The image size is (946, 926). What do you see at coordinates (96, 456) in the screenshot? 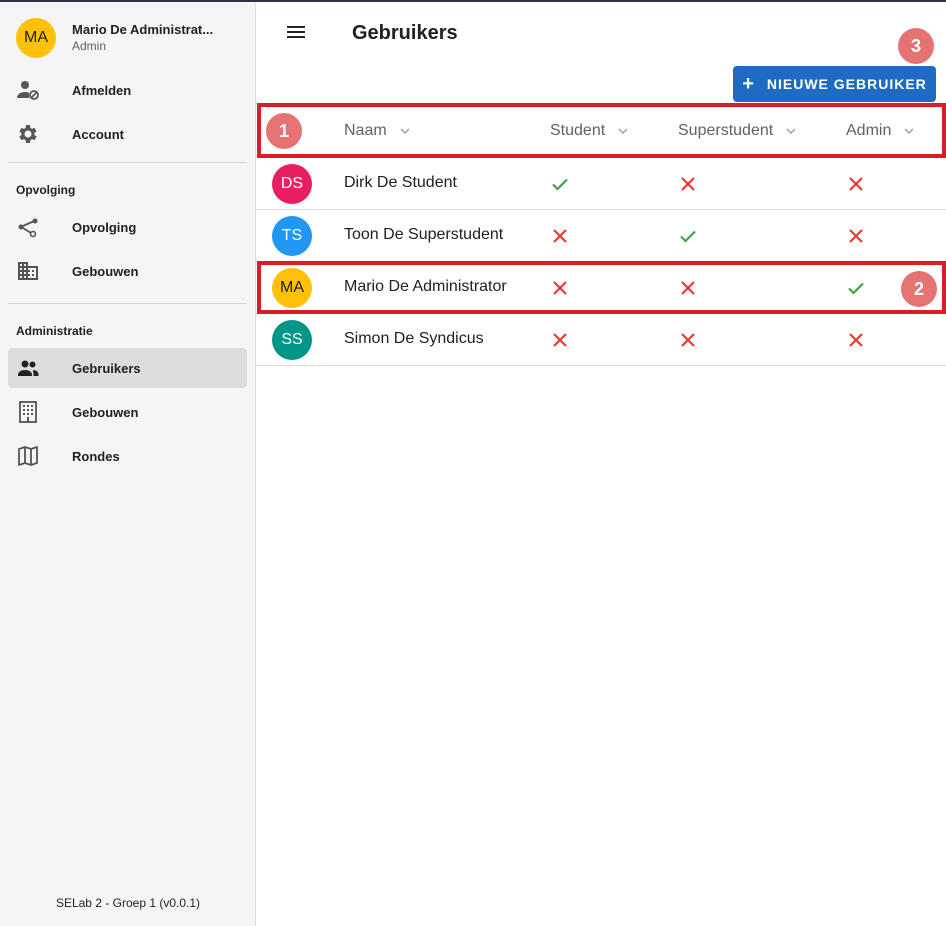
I see `sidebar-item-label: Rondes` at bounding box center [96, 456].